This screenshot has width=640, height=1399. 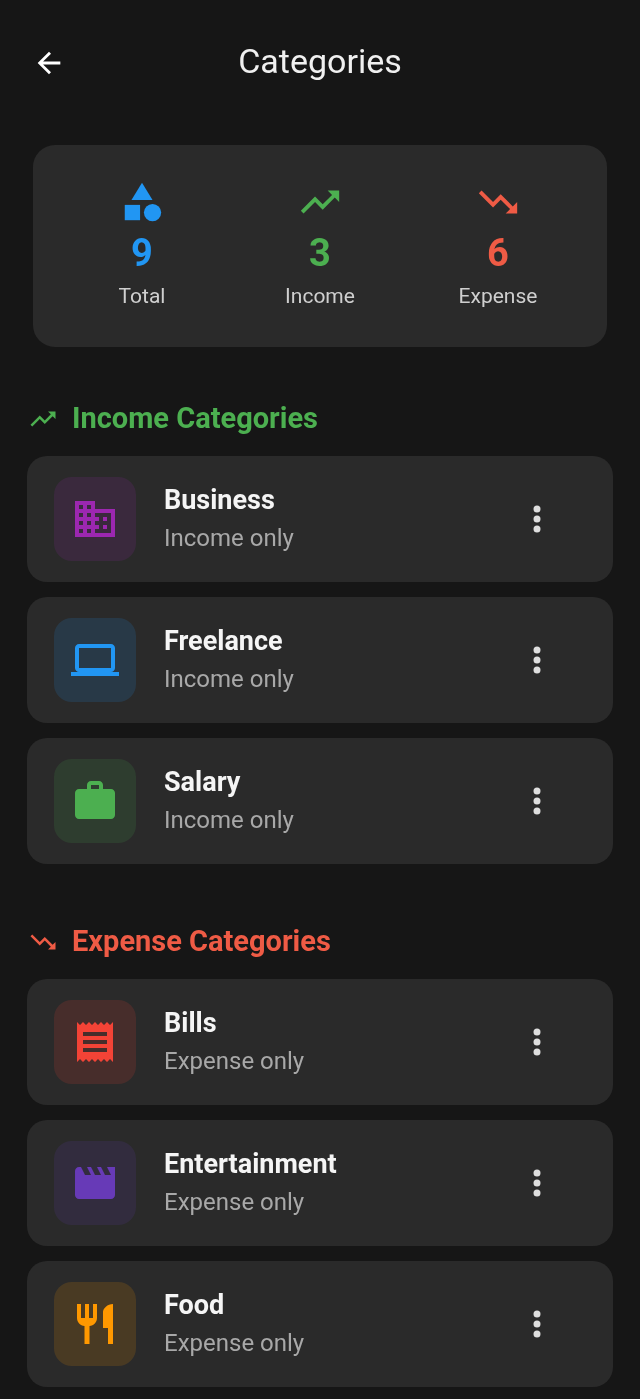 I want to click on category-name: Salary, so click(x=203, y=782).